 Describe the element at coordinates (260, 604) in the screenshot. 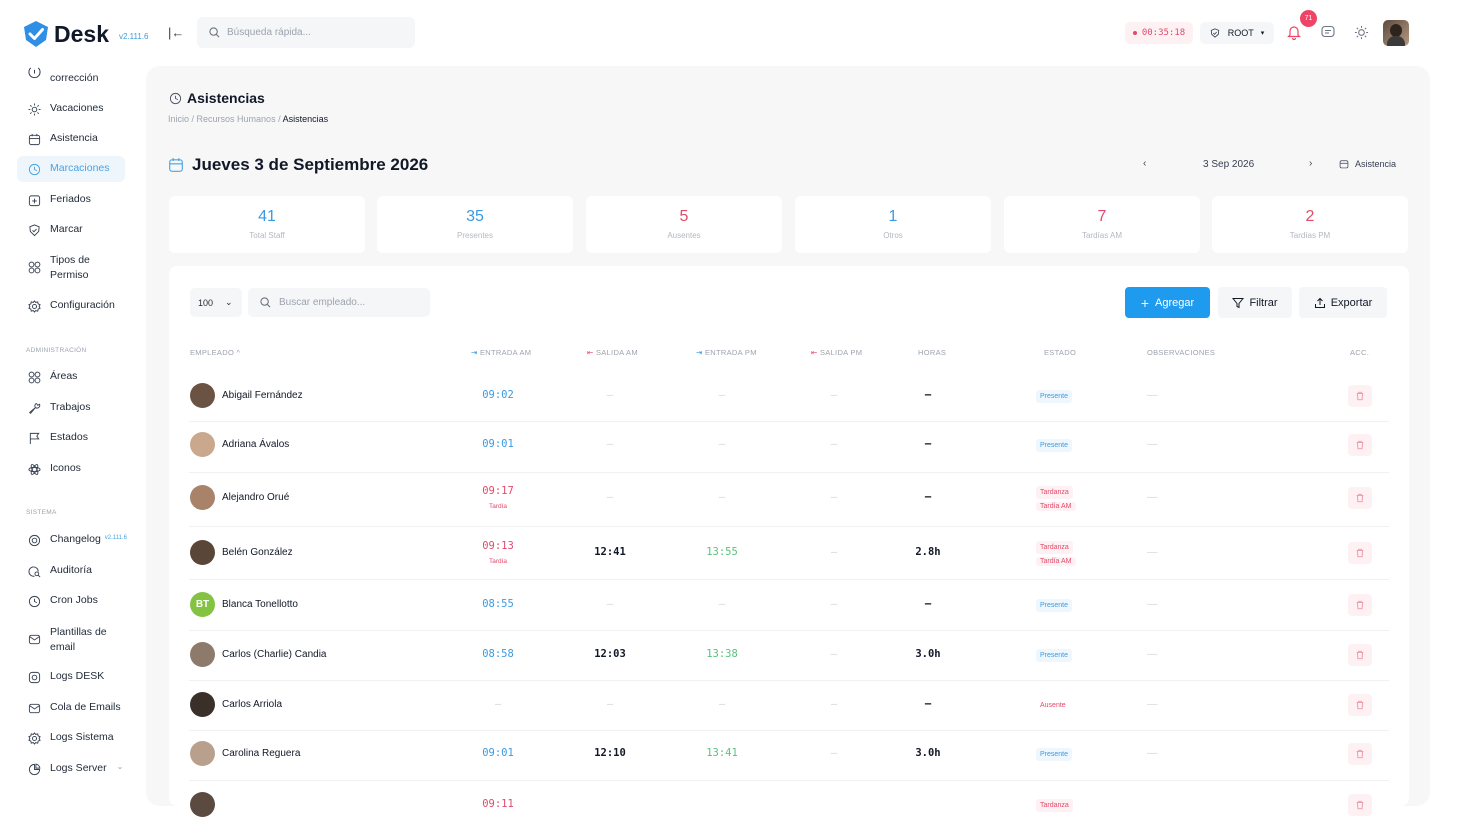

I see `employee-name: Blanca Tonellotto` at that location.